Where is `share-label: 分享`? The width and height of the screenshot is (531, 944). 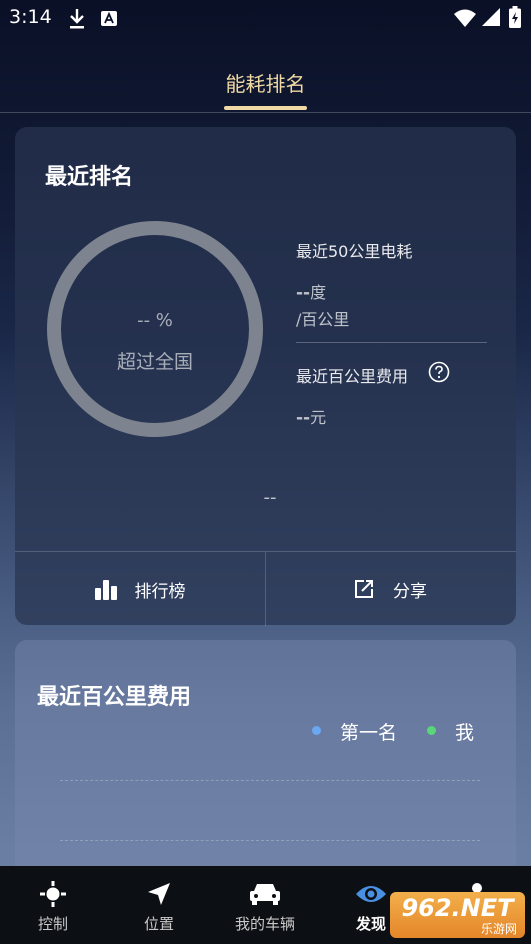
share-label: 分享 is located at coordinates (410, 591).